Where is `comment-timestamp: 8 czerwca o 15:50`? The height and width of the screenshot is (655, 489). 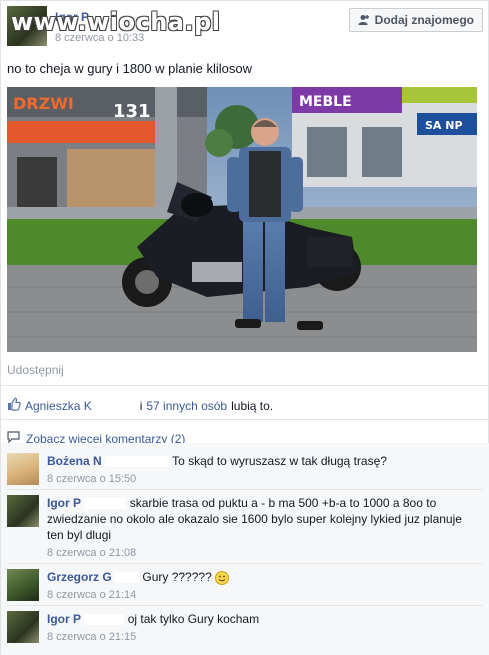
comment-timestamp: 8 czerwca o 15:50 is located at coordinates (262, 479).